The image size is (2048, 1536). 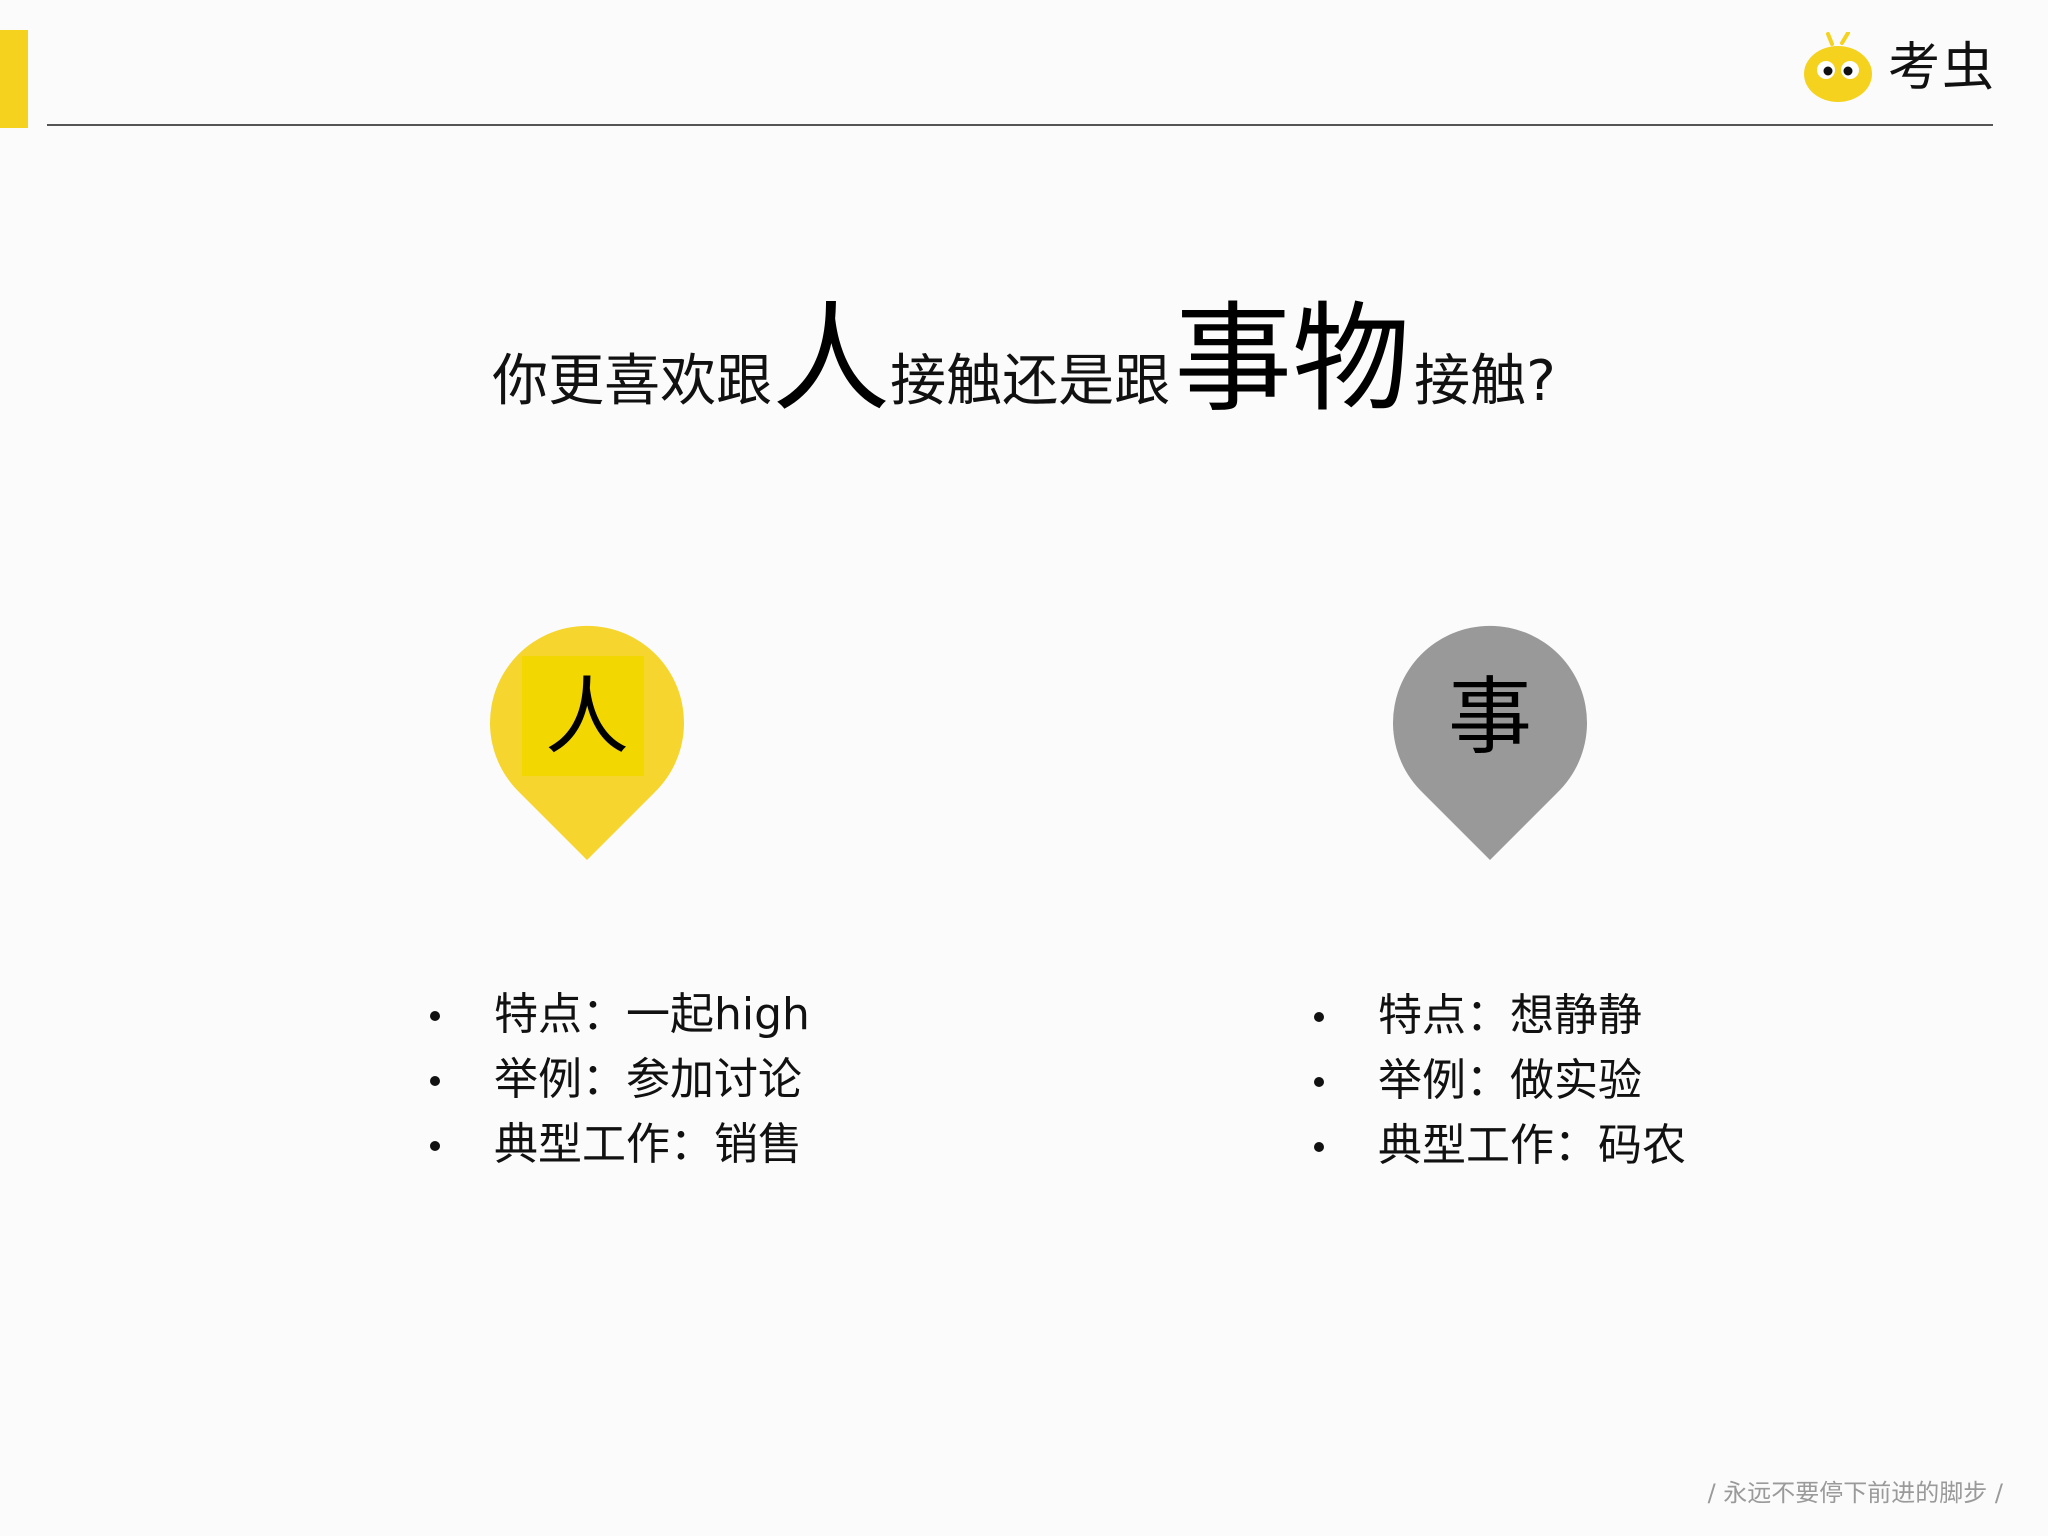 I want to click on headline-part-2: 接触还是跟, so click(x=1030, y=381).